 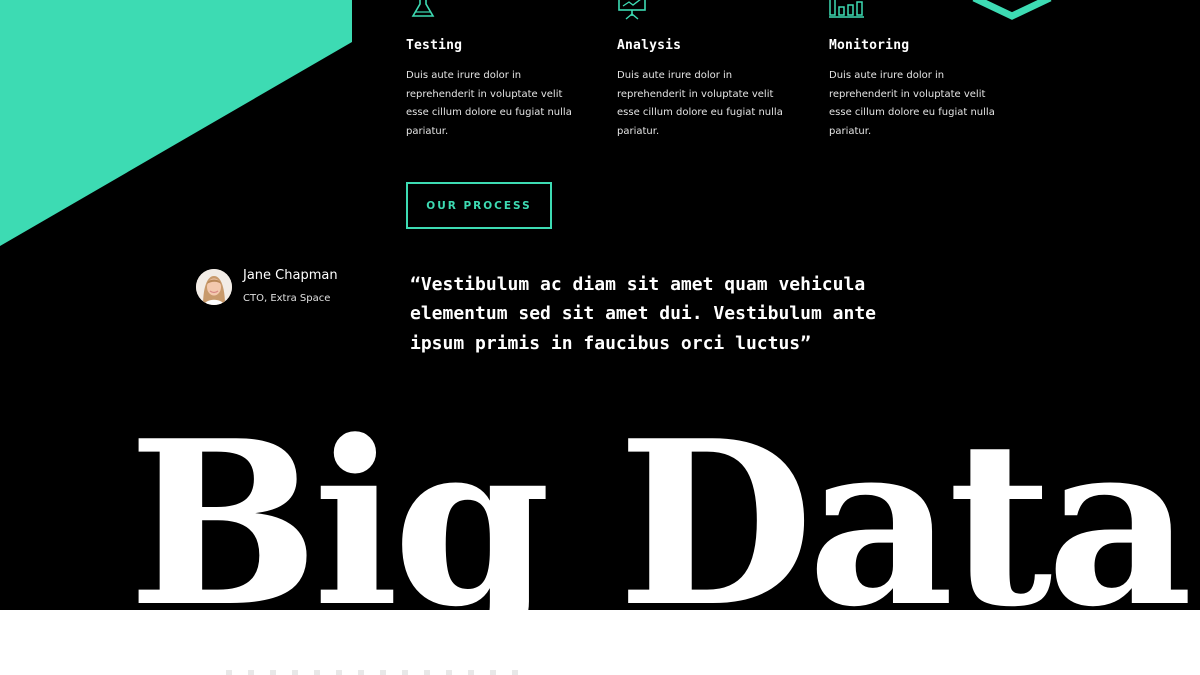 What do you see at coordinates (649, 45) in the screenshot?
I see `feature-title: Analysis` at bounding box center [649, 45].